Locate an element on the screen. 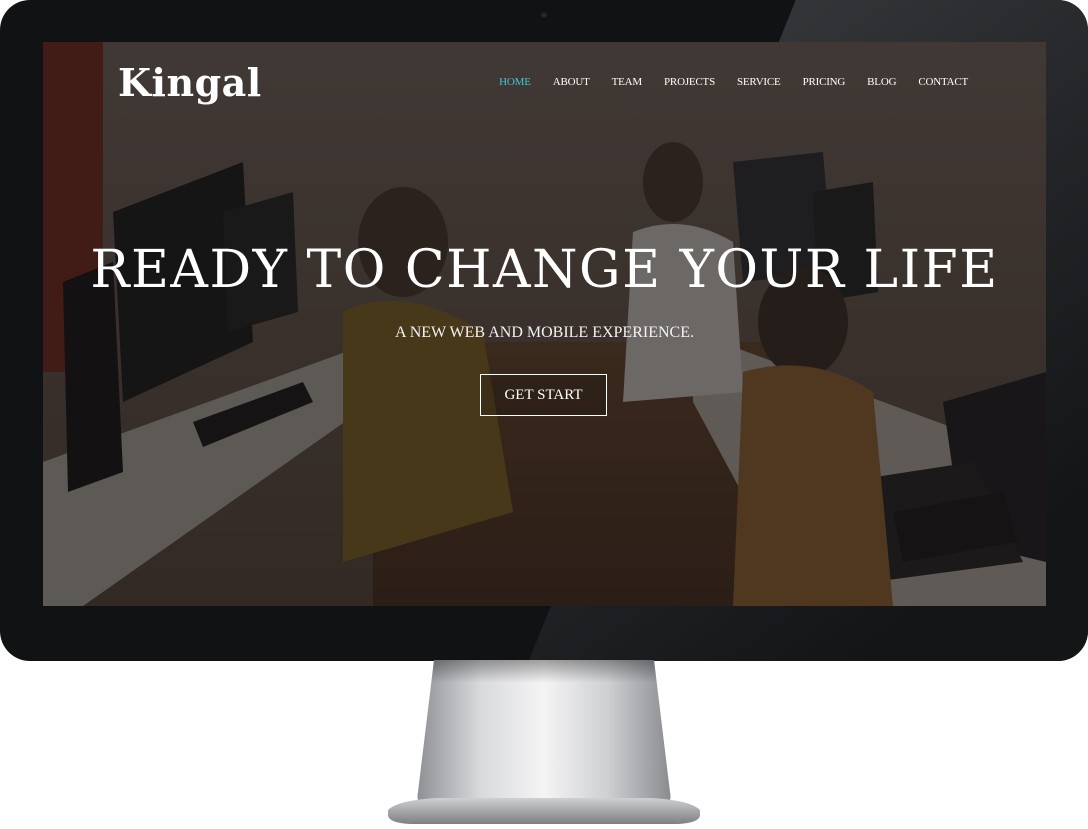 Image resolution: width=1088 pixels, height=829 pixels. nav-item-team: TEAM is located at coordinates (627, 82).